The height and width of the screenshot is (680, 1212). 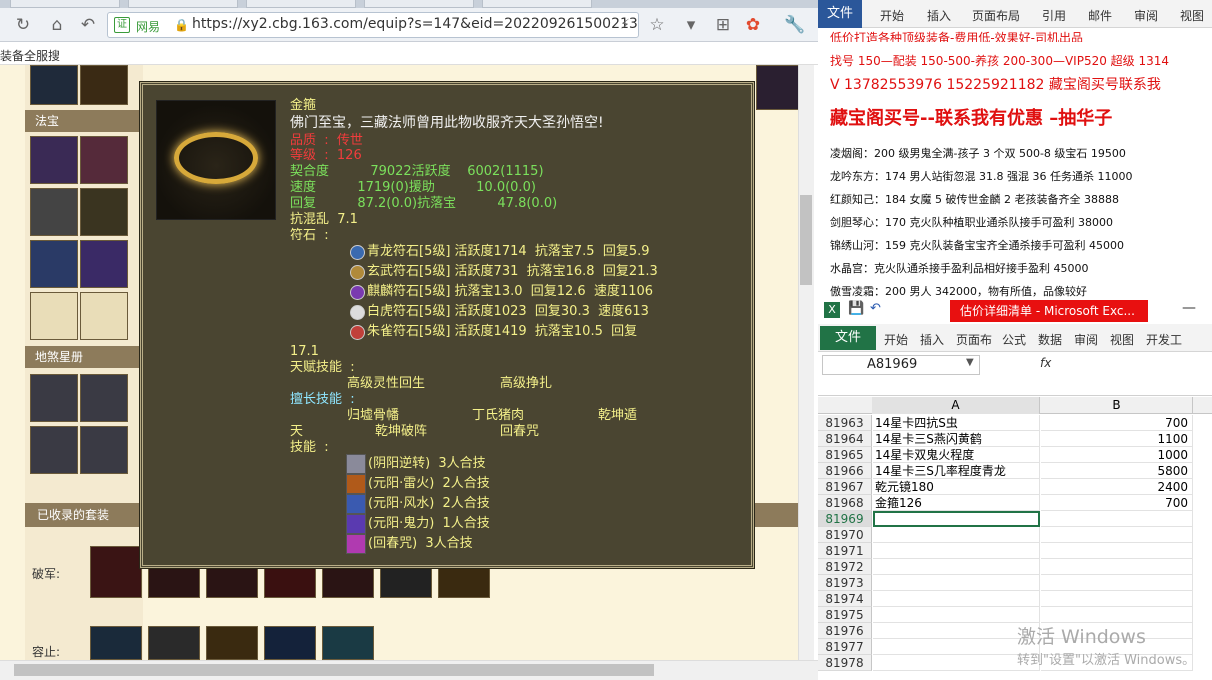 What do you see at coordinates (30, 55) in the screenshot?
I see `bookmark-item: 装备全服搜` at bounding box center [30, 55].